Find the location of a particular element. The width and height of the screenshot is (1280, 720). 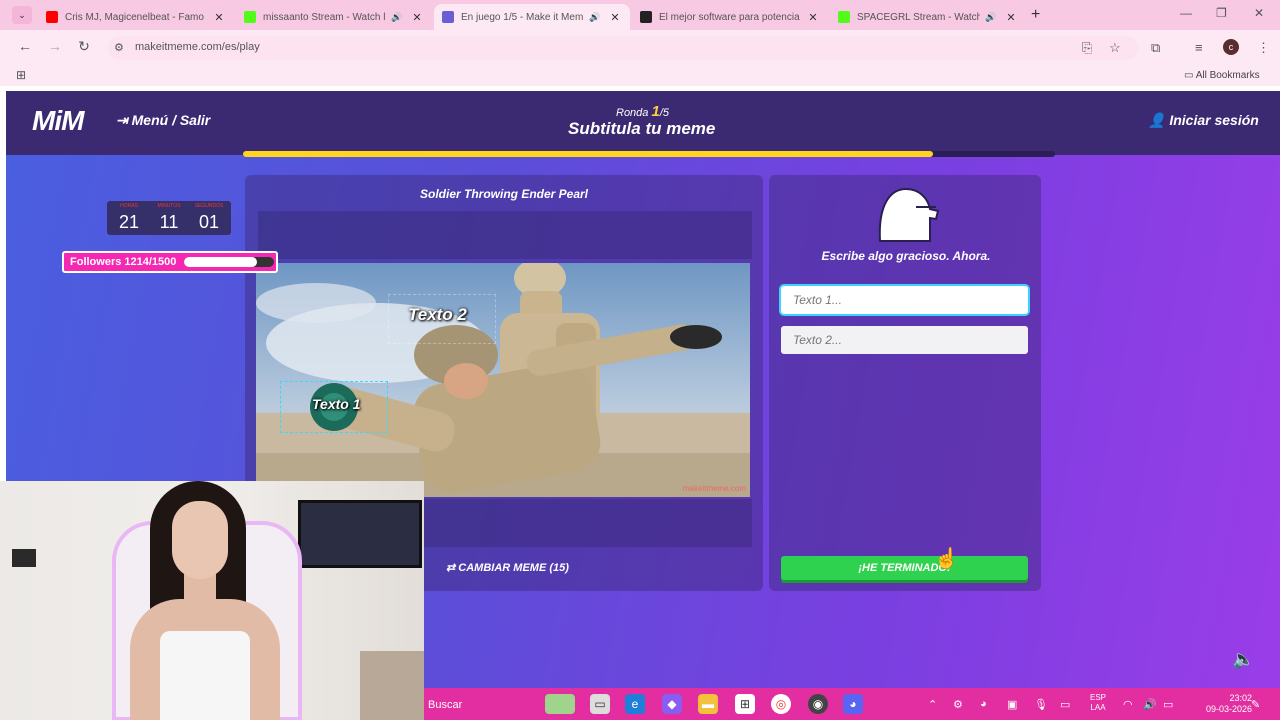

wifi-icon: ◠ is located at coordinates (1128, 704).